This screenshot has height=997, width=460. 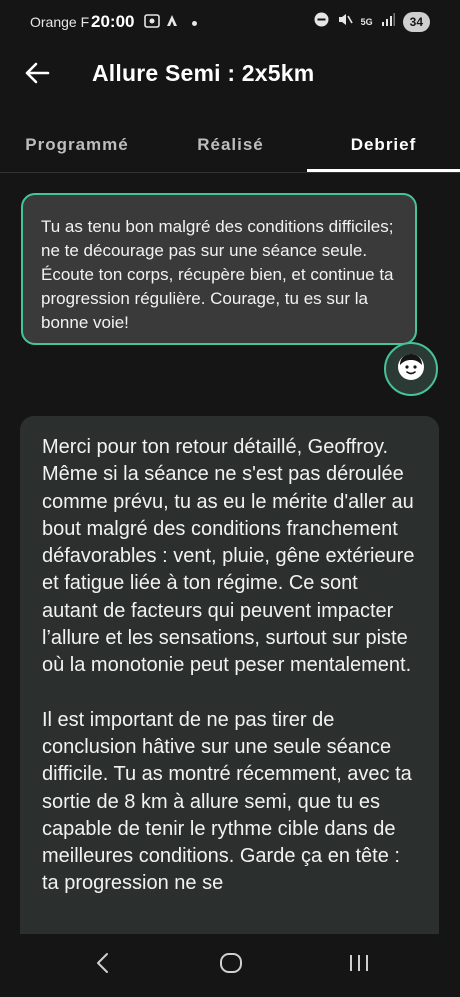 I want to click on screenshot-icon, so click(x=152, y=23).